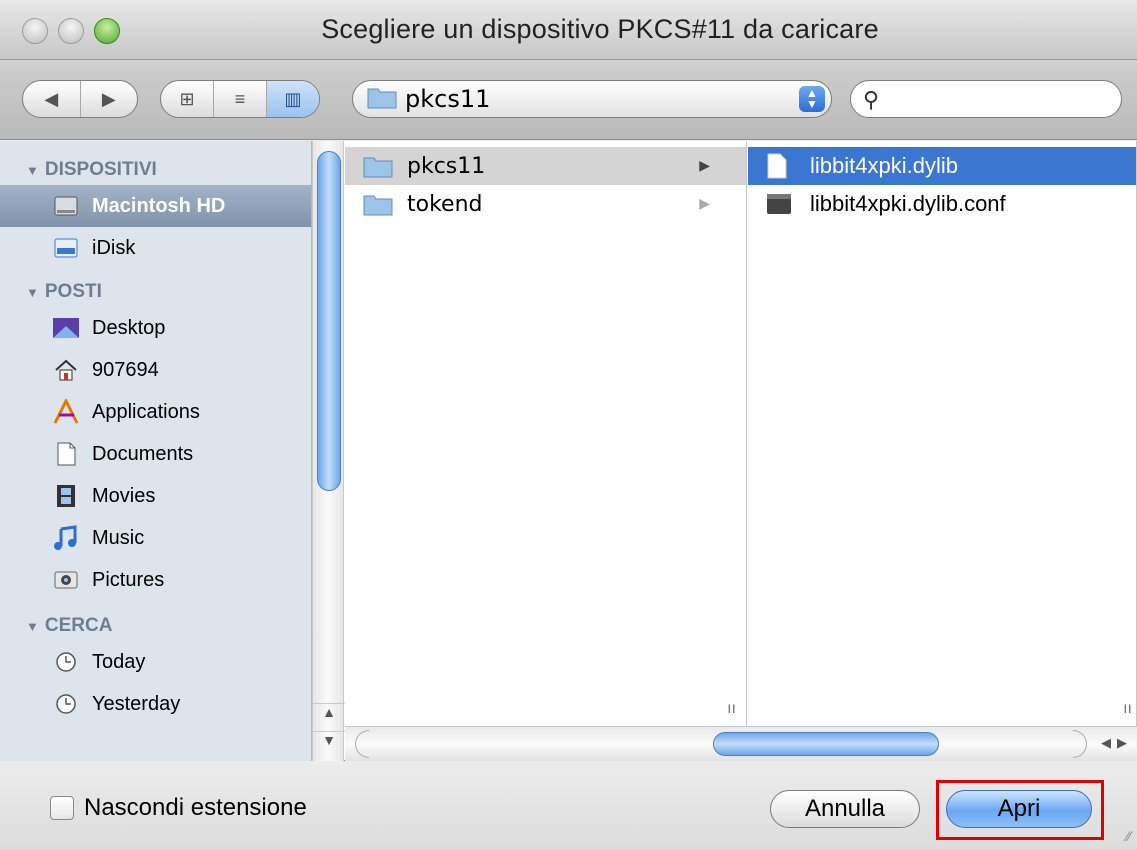 The image size is (1137, 850). What do you see at coordinates (155, 496) in the screenshot?
I see `sidebar-item-movies: Movies` at bounding box center [155, 496].